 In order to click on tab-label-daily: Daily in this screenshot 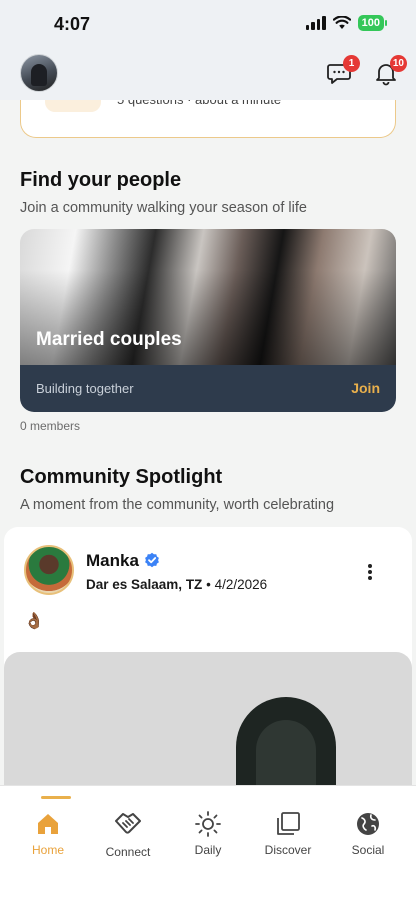, I will do `click(208, 850)`.